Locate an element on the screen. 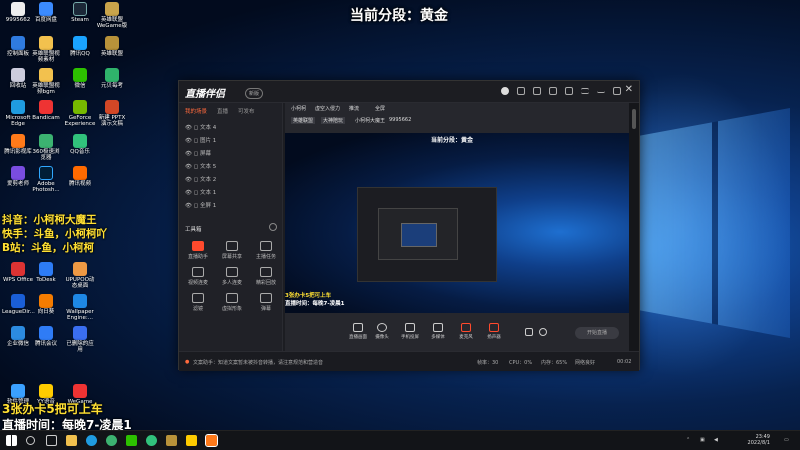 The width and height of the screenshot is (800, 450). desktop-icon-qq-music: QQ音乐 is located at coordinates (80, 144).